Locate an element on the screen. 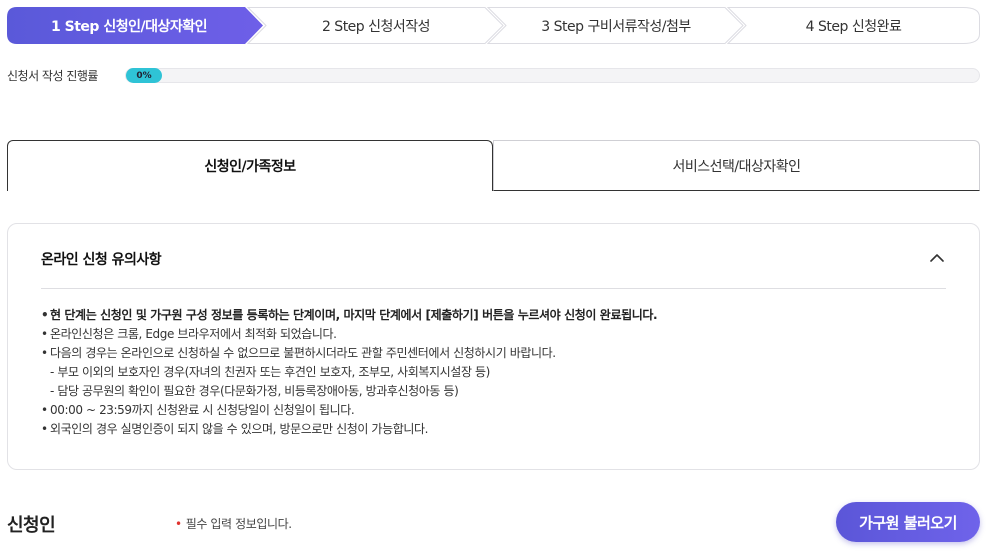 This screenshot has width=996, height=555. progress-fill: 0% is located at coordinates (144, 75).